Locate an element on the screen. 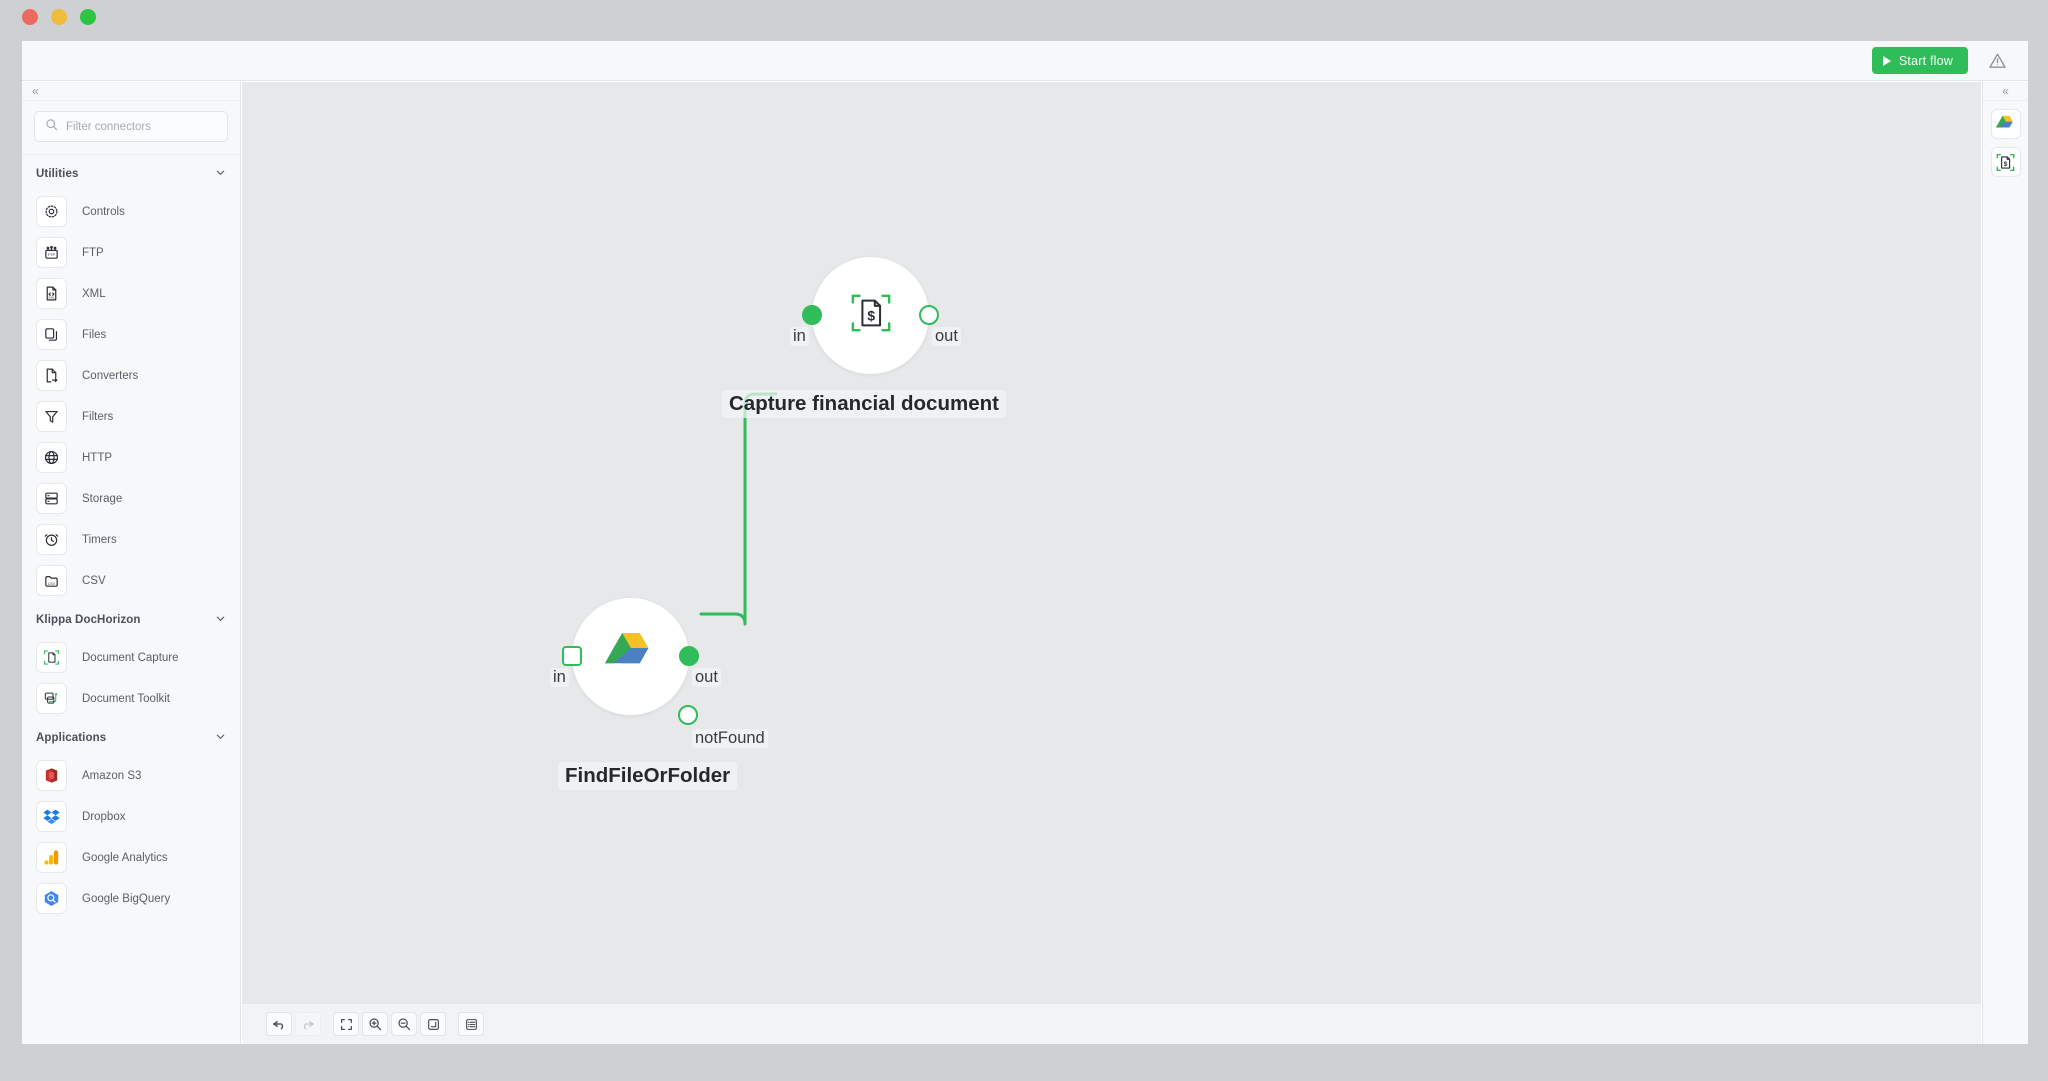 This screenshot has width=2048, height=1081. node-title: FindFileOrFolder is located at coordinates (648, 776).